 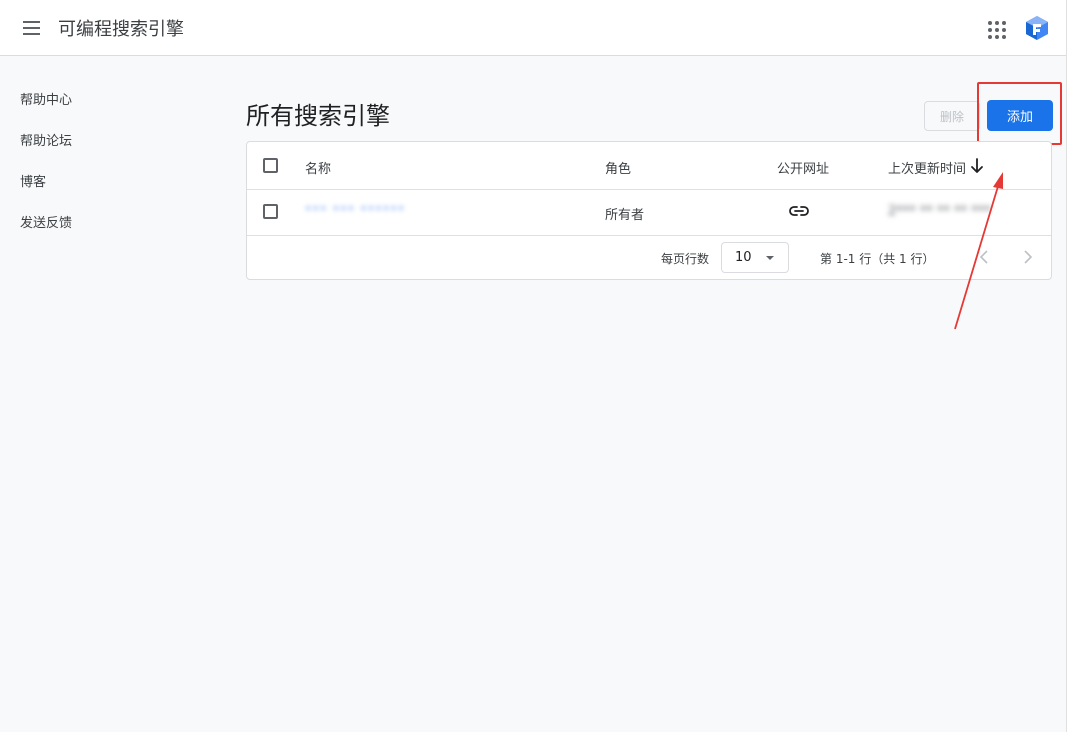 I want to click on chevron-left-icon, so click(x=984, y=257).